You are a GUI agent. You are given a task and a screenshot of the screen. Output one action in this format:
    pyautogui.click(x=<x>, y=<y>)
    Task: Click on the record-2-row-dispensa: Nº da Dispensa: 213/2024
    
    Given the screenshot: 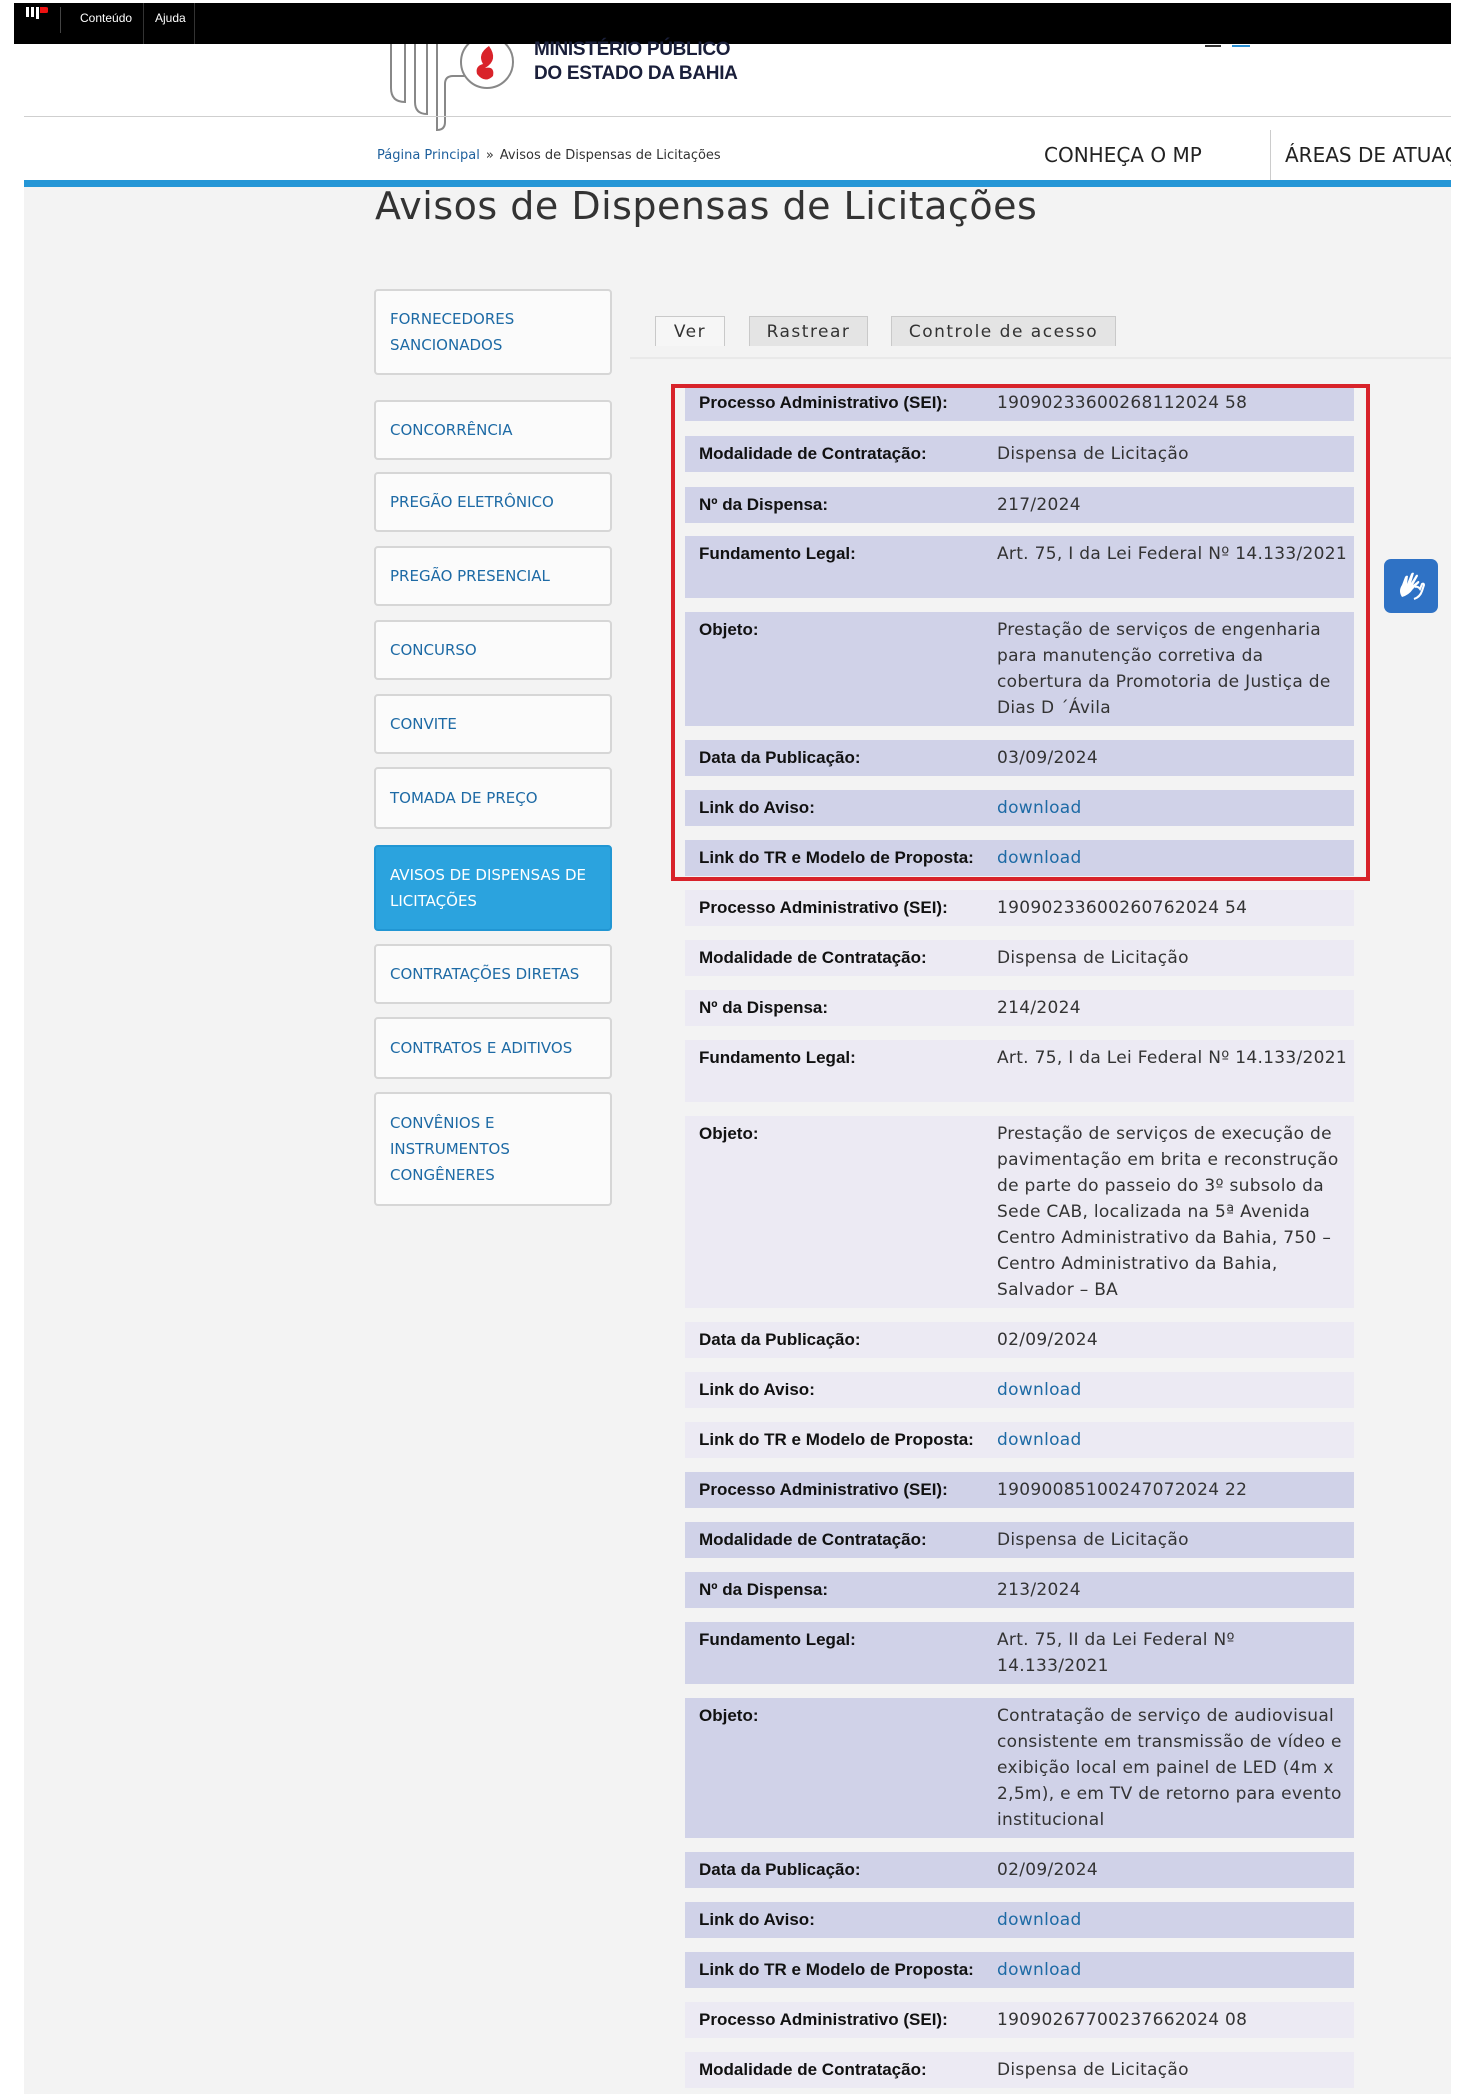 What is the action you would take?
    pyautogui.click(x=1019, y=1590)
    